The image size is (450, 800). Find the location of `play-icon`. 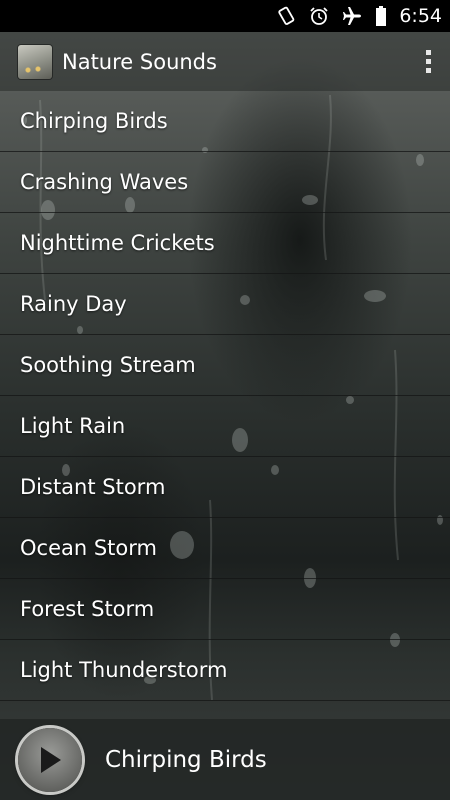

play-icon is located at coordinates (51, 759).